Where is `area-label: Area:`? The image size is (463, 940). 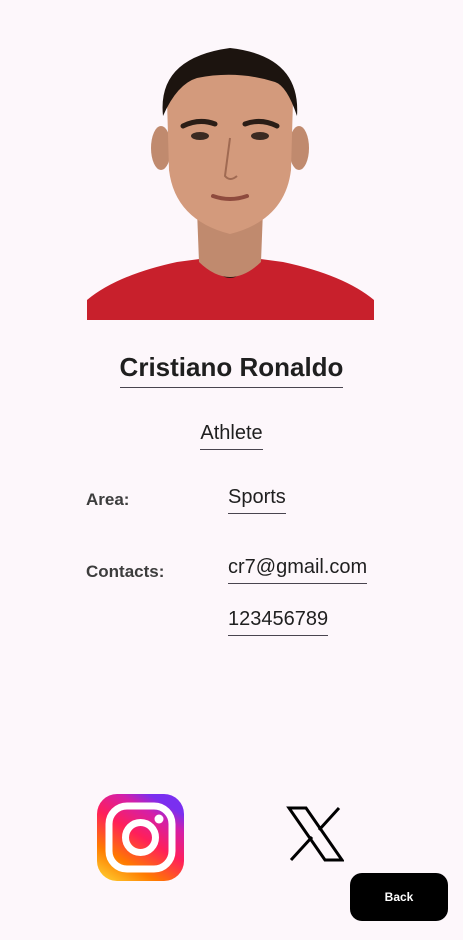 area-label: Area: is located at coordinates (108, 499).